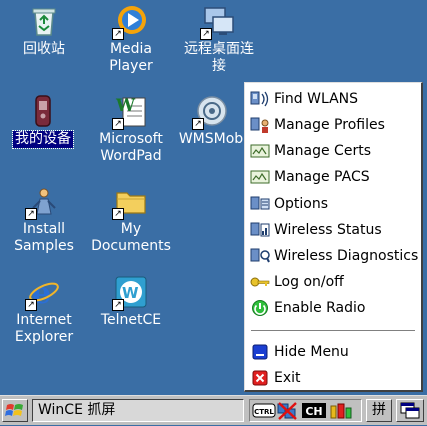 The height and width of the screenshot is (426, 427). I want to click on manage-pacs-icon, so click(260, 177).